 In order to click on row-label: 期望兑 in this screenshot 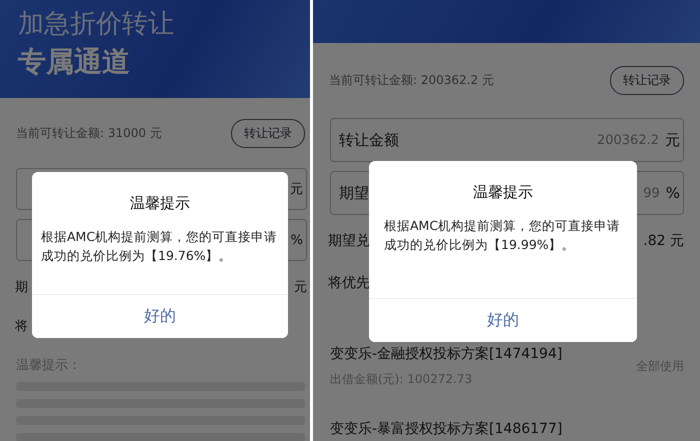, I will do `click(349, 241)`.